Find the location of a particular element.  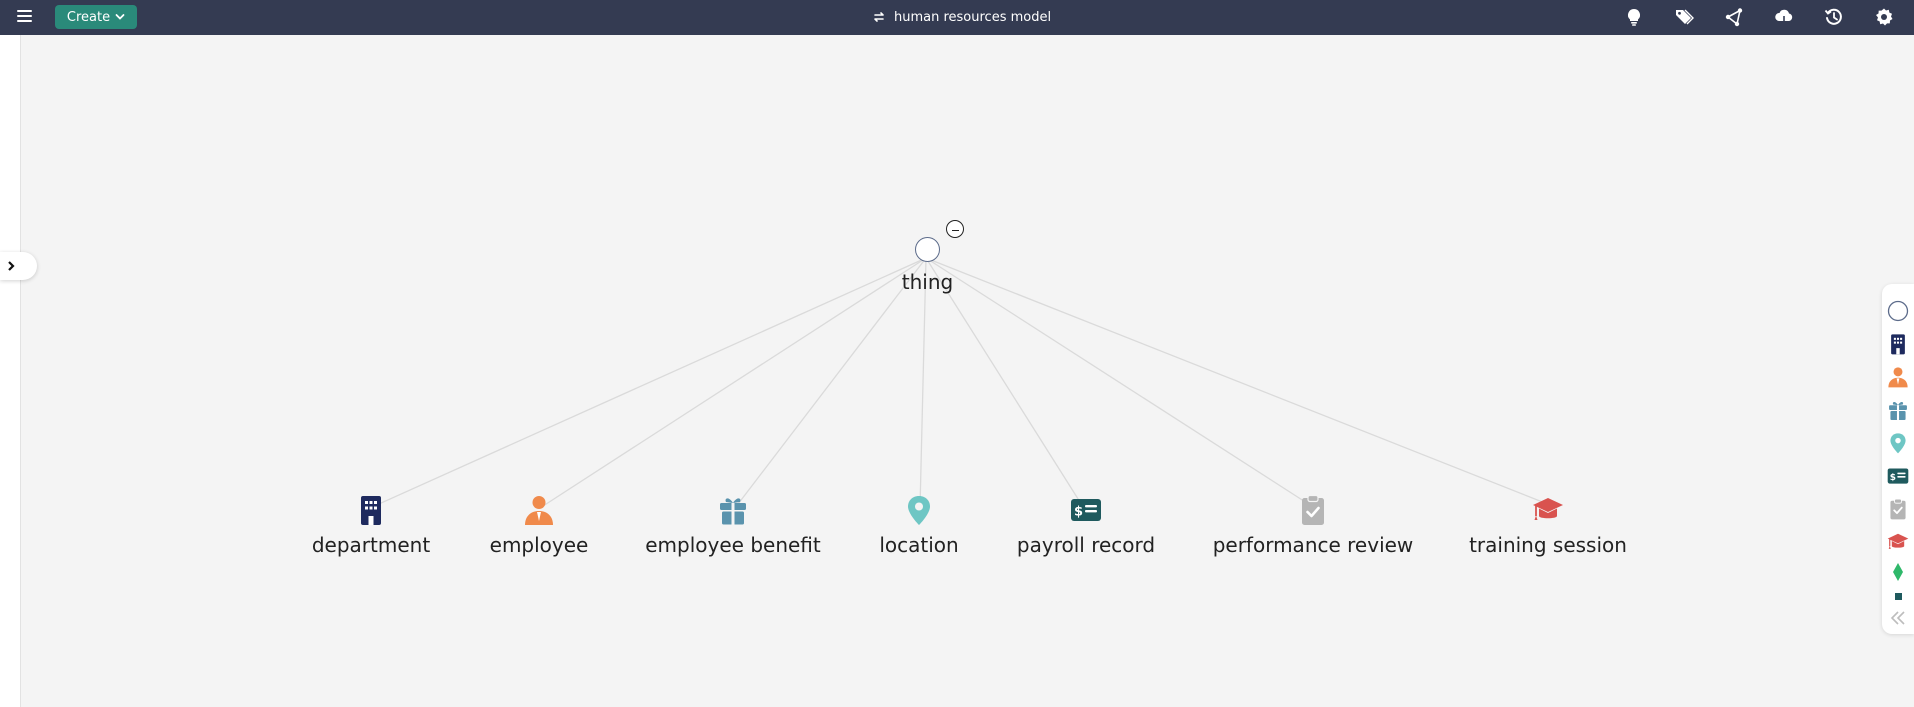

node-label: department is located at coordinates (371, 545).